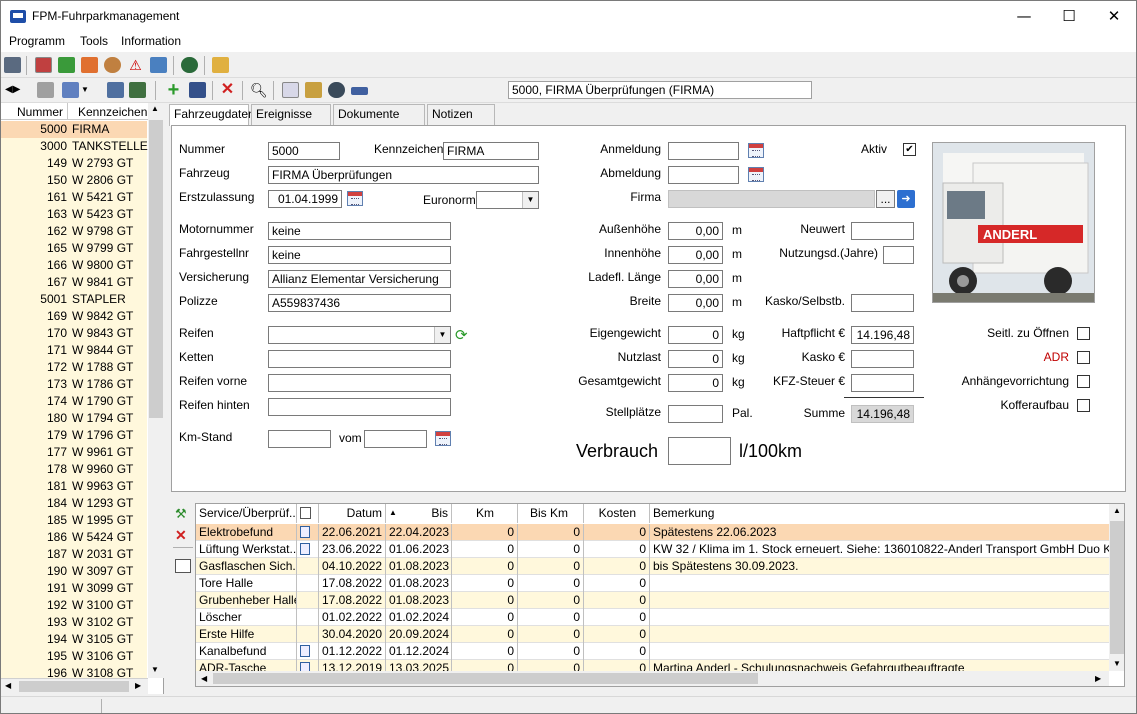 Image resolution: width=1137 pixels, height=714 pixels. I want to click on grid-vertical-scrollbar: ▲ ▼, so click(1116, 587).